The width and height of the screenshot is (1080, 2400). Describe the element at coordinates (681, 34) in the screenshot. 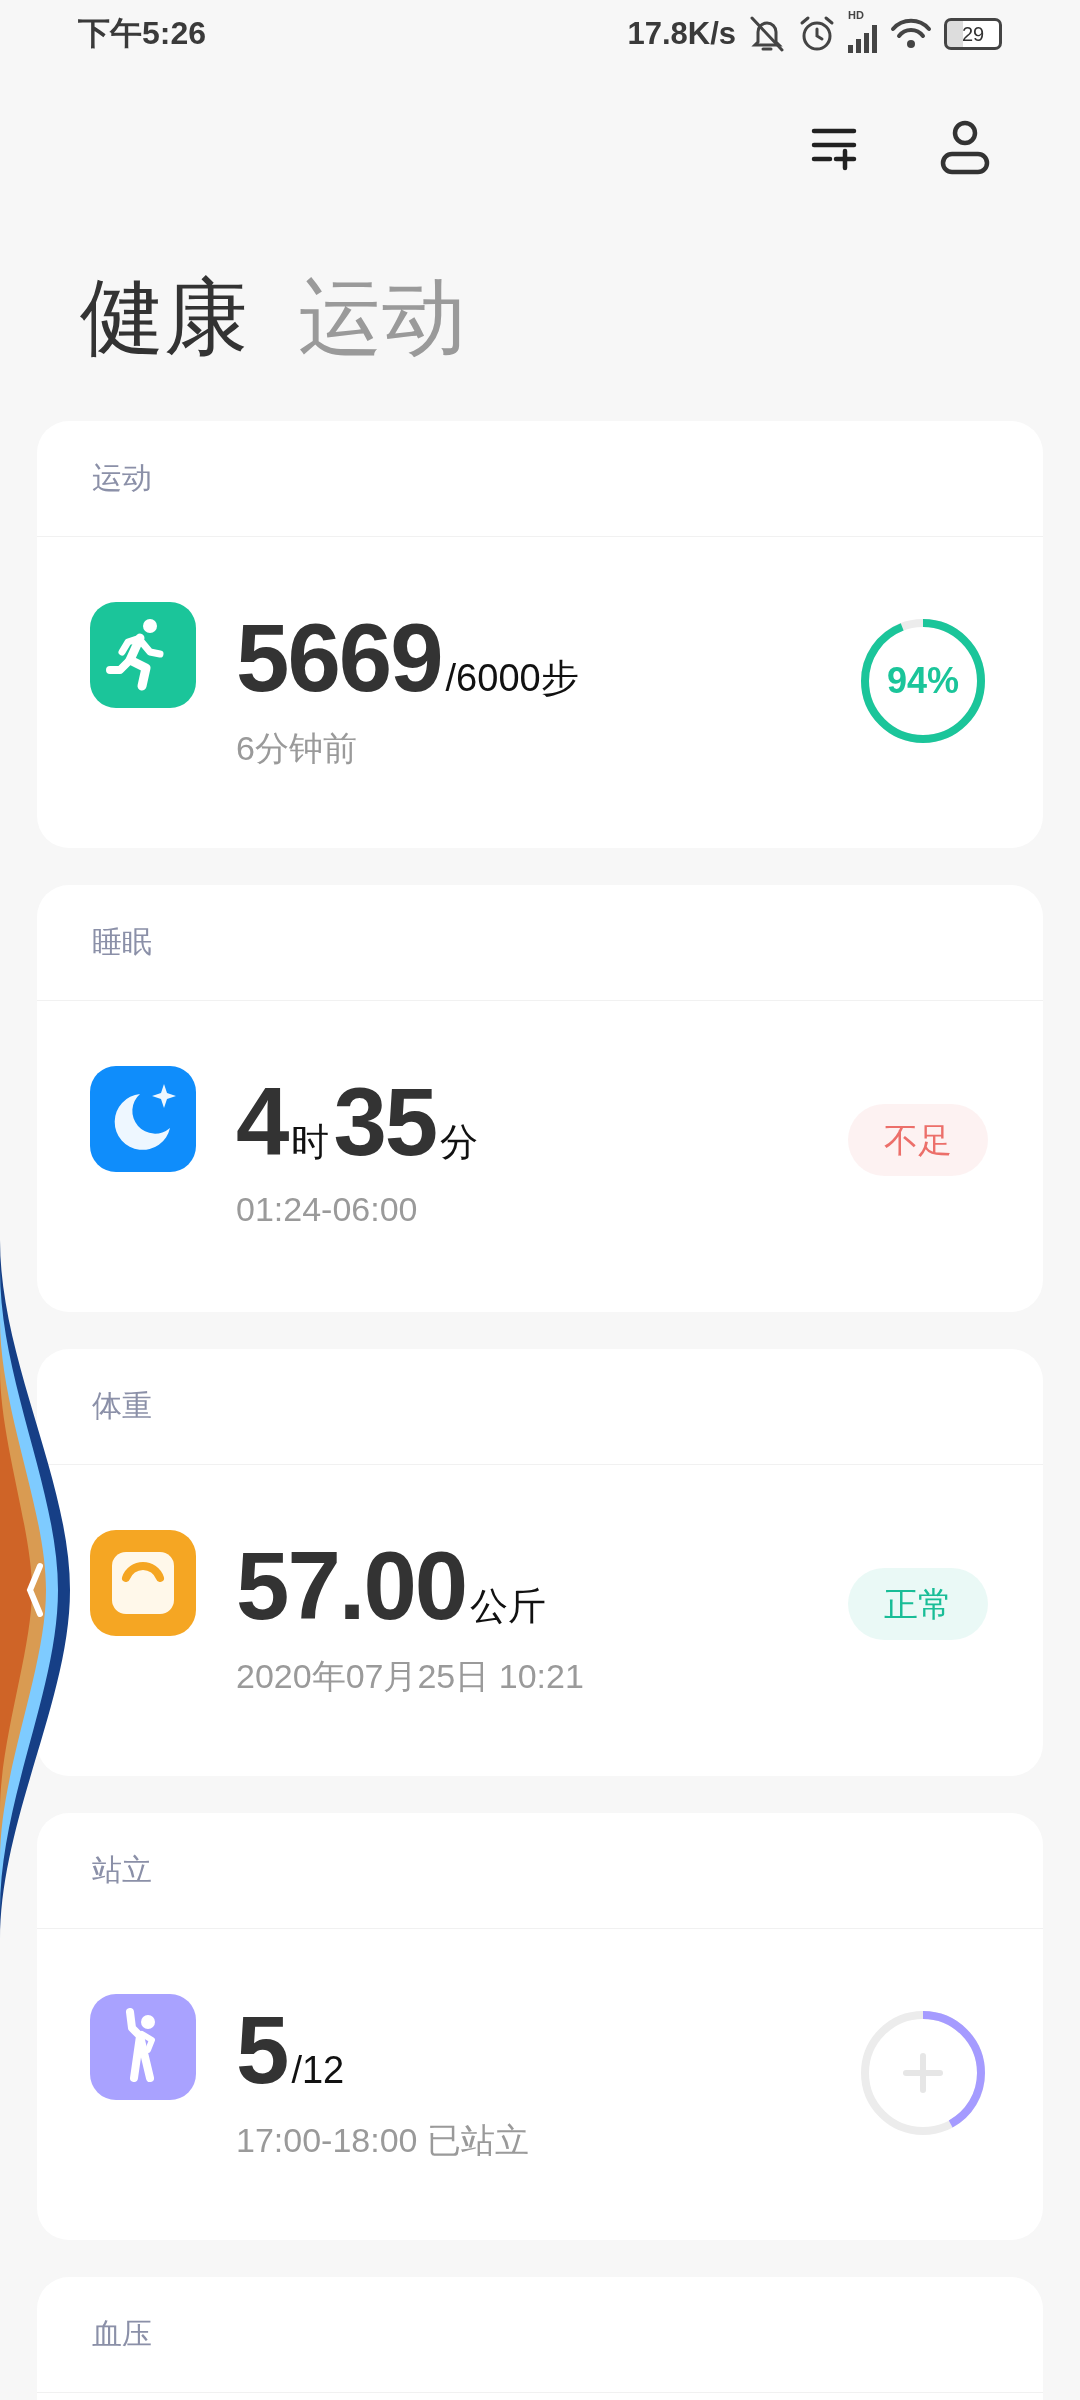

I see `network-speed: 17.8K/s` at that location.